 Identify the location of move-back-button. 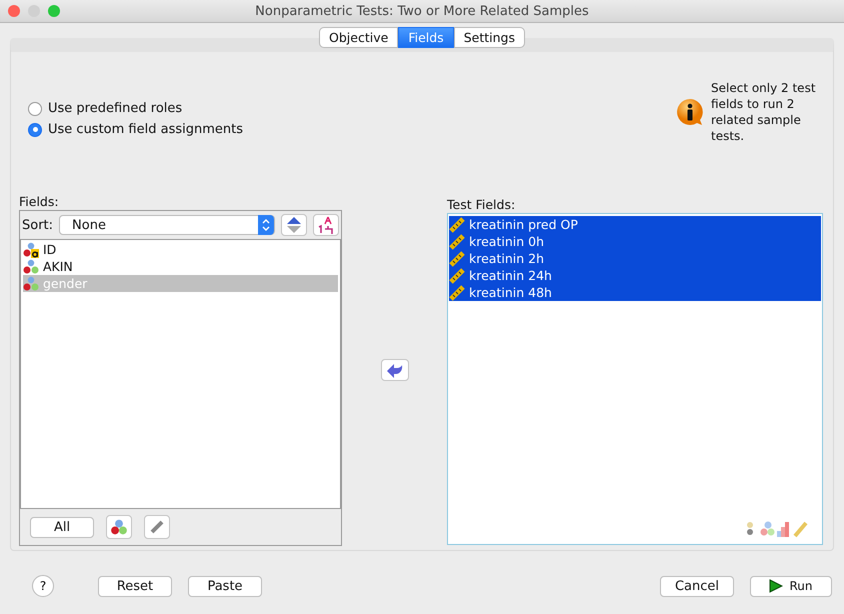
(394, 370).